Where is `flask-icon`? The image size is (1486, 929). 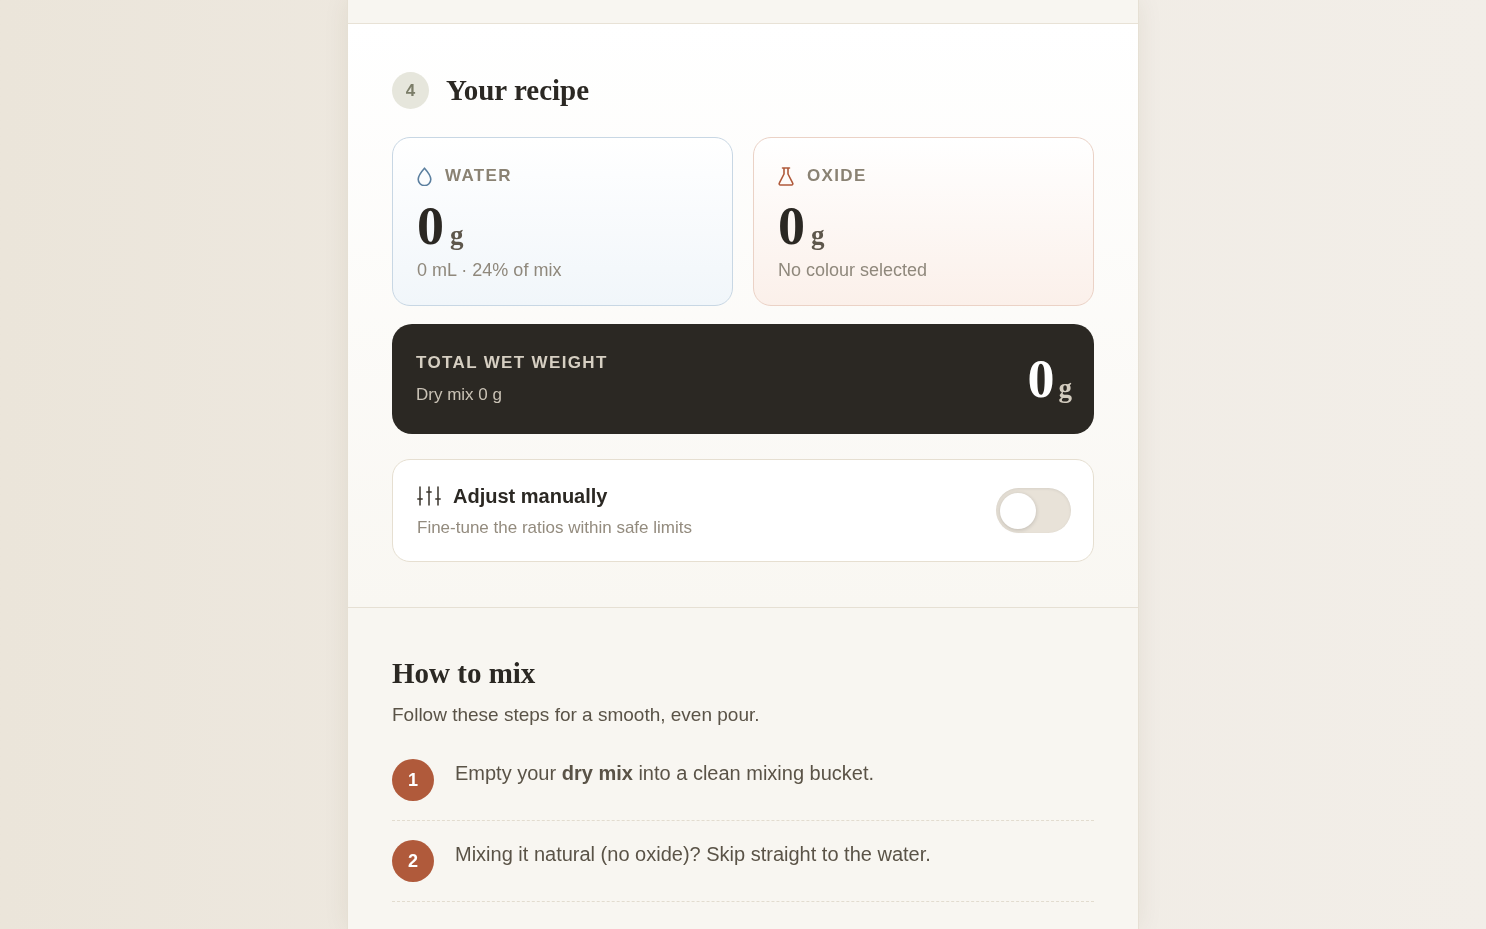
flask-icon is located at coordinates (786, 176).